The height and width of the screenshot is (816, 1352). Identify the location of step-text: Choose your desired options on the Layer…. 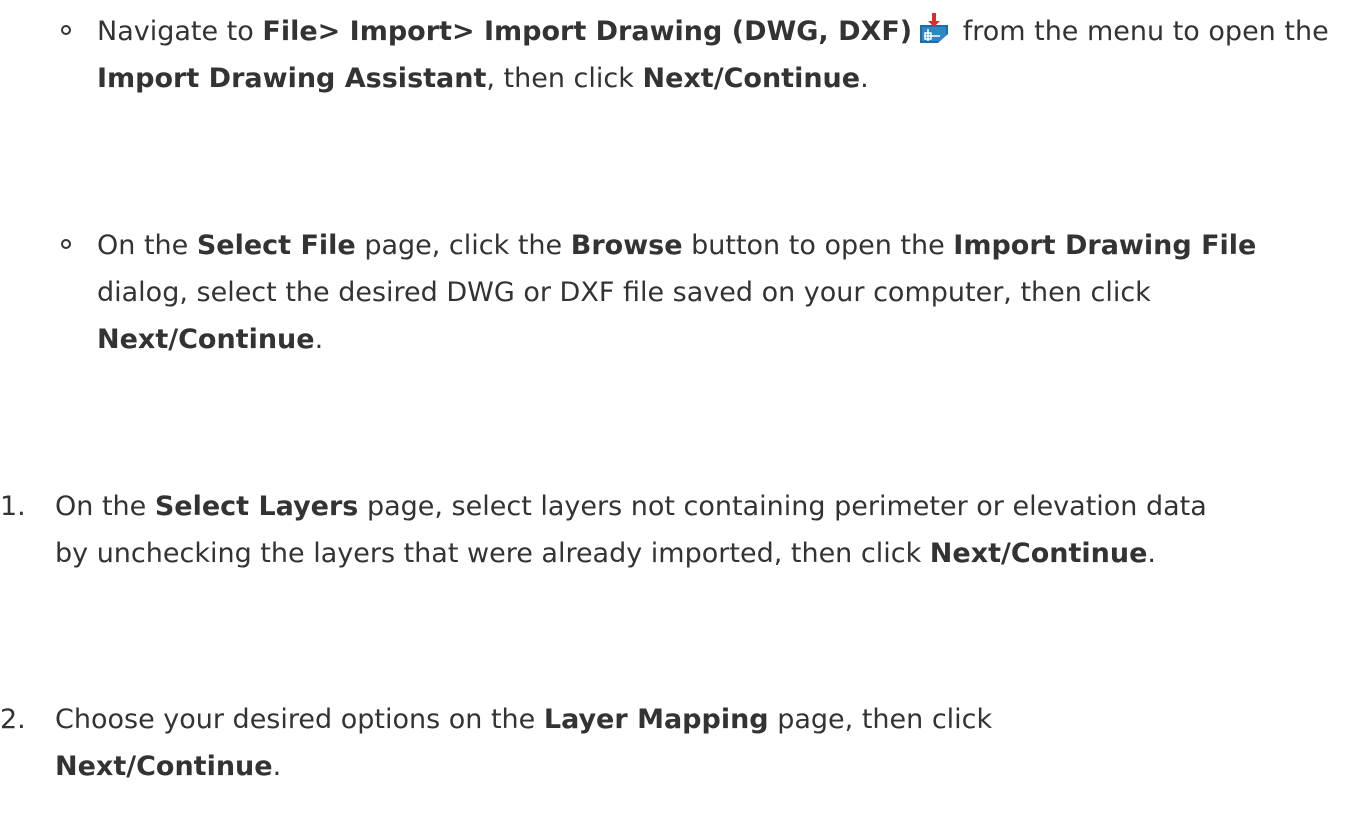
(650, 743).